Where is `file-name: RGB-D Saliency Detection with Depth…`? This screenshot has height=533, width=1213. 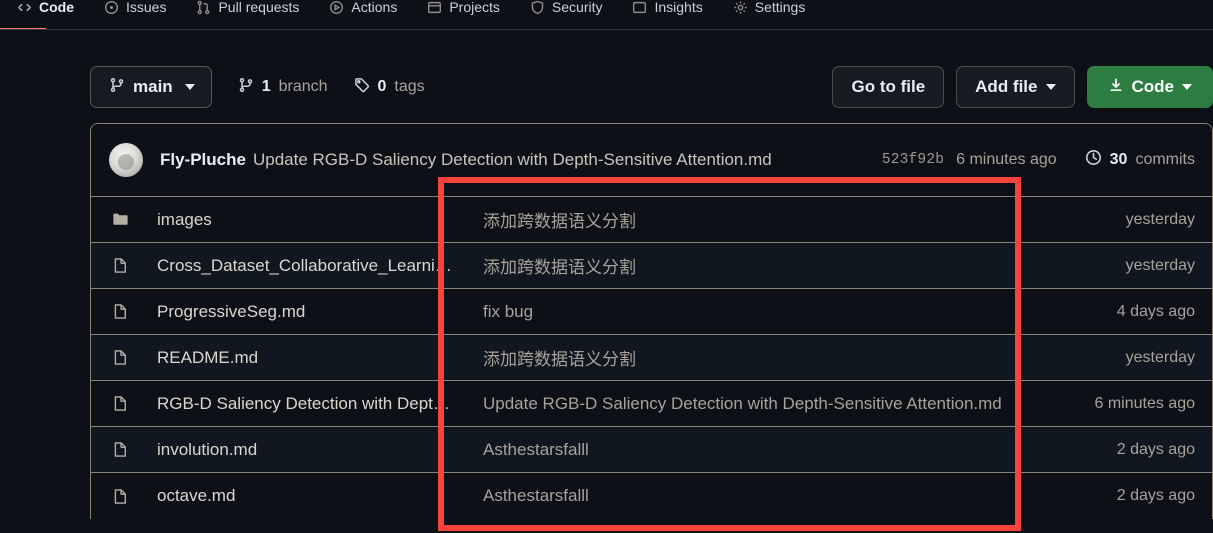
file-name: RGB-D Saliency Detection with Depth… is located at coordinates (307, 404).